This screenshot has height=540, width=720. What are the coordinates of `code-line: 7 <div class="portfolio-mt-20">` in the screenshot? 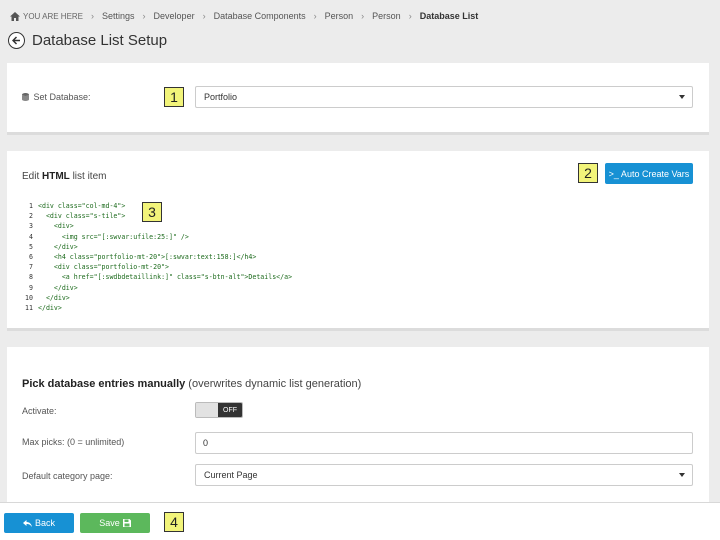 It's located at (348, 267).